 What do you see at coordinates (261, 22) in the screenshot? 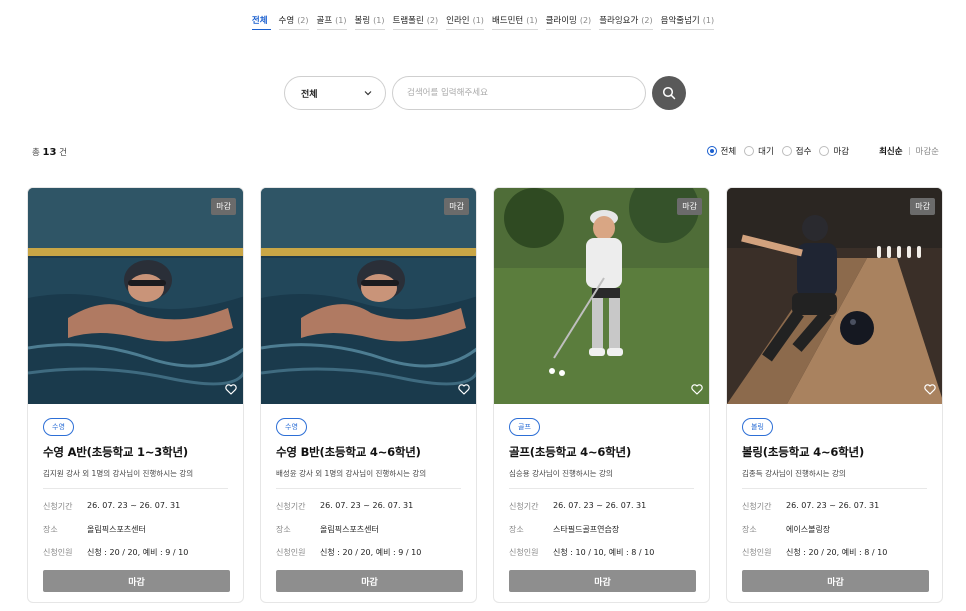
I see `tab-all: 전체` at bounding box center [261, 22].